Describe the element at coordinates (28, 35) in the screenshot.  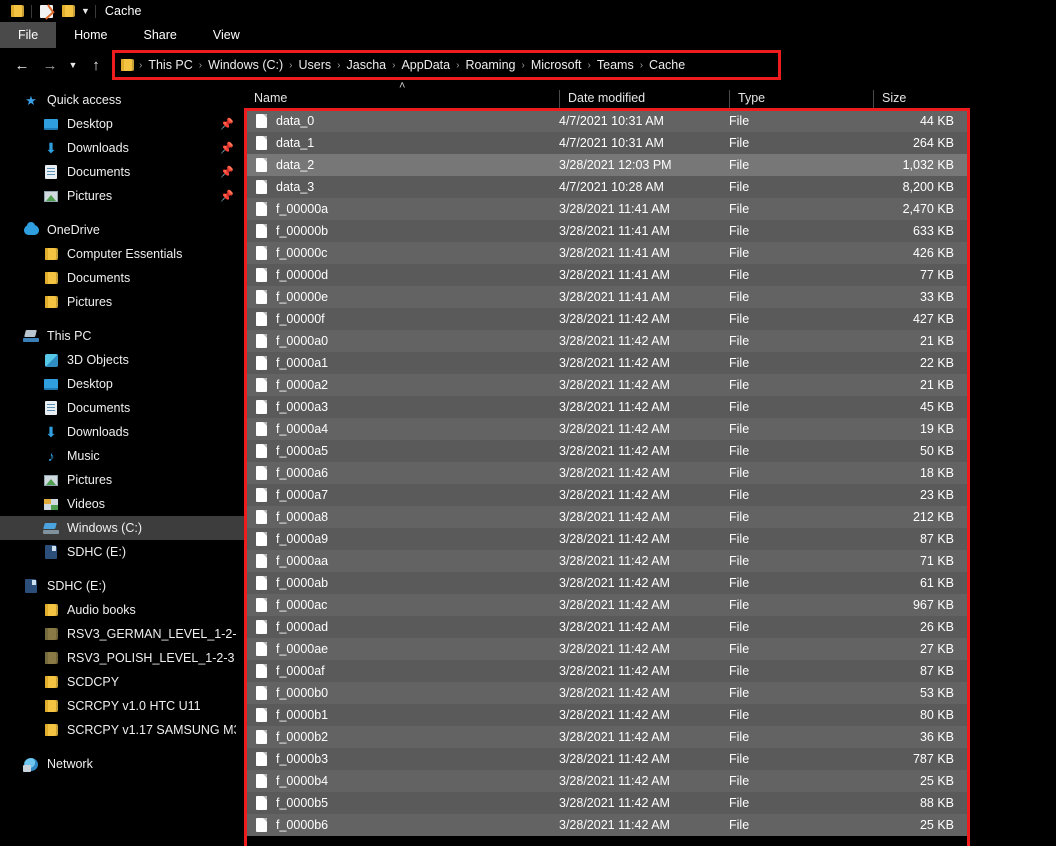
I see `tab-file: File` at that location.